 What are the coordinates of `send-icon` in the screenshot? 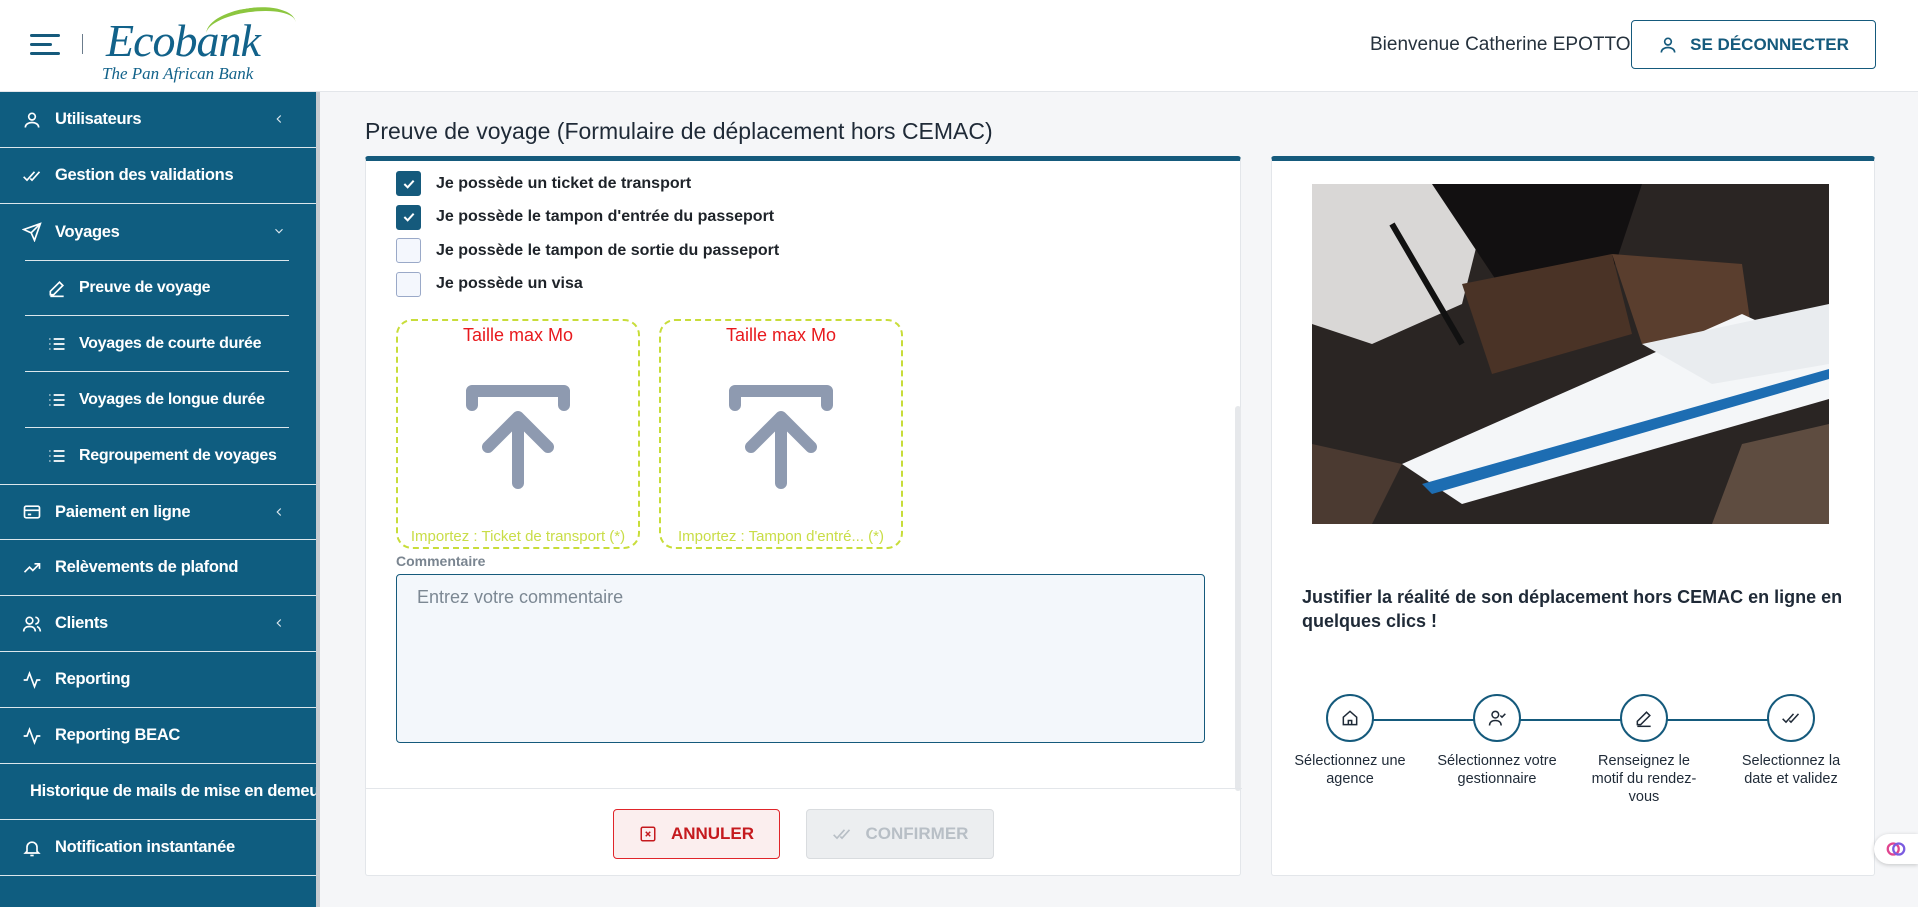 It's located at (32, 232).